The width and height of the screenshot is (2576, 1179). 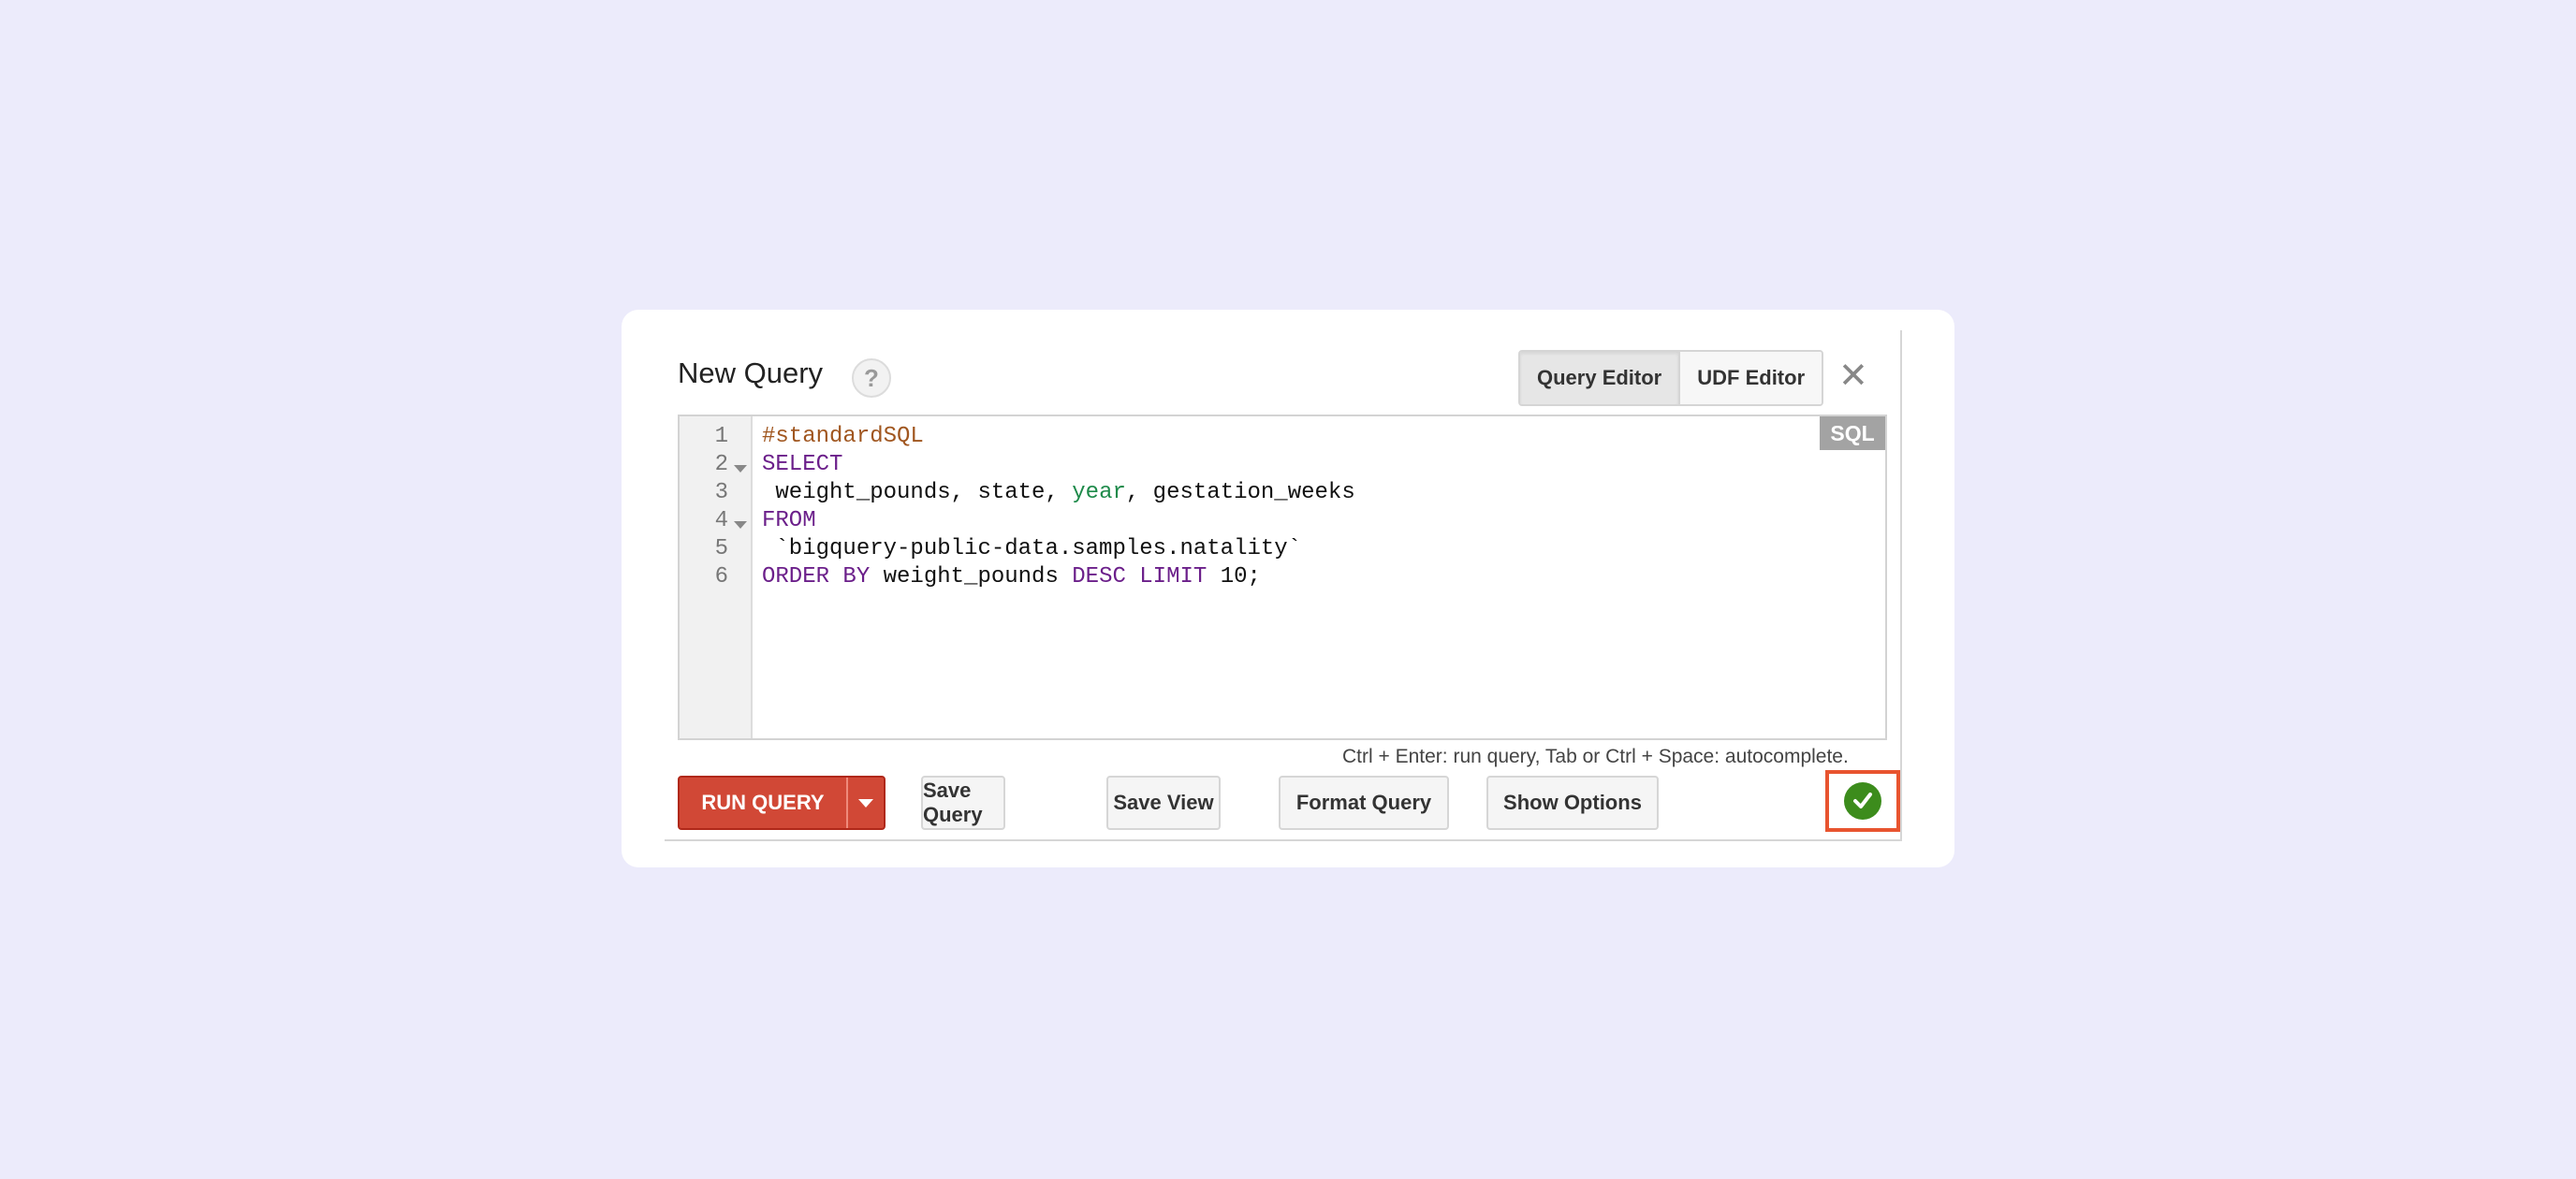 I want to click on code-token: year, so click(x=1099, y=493).